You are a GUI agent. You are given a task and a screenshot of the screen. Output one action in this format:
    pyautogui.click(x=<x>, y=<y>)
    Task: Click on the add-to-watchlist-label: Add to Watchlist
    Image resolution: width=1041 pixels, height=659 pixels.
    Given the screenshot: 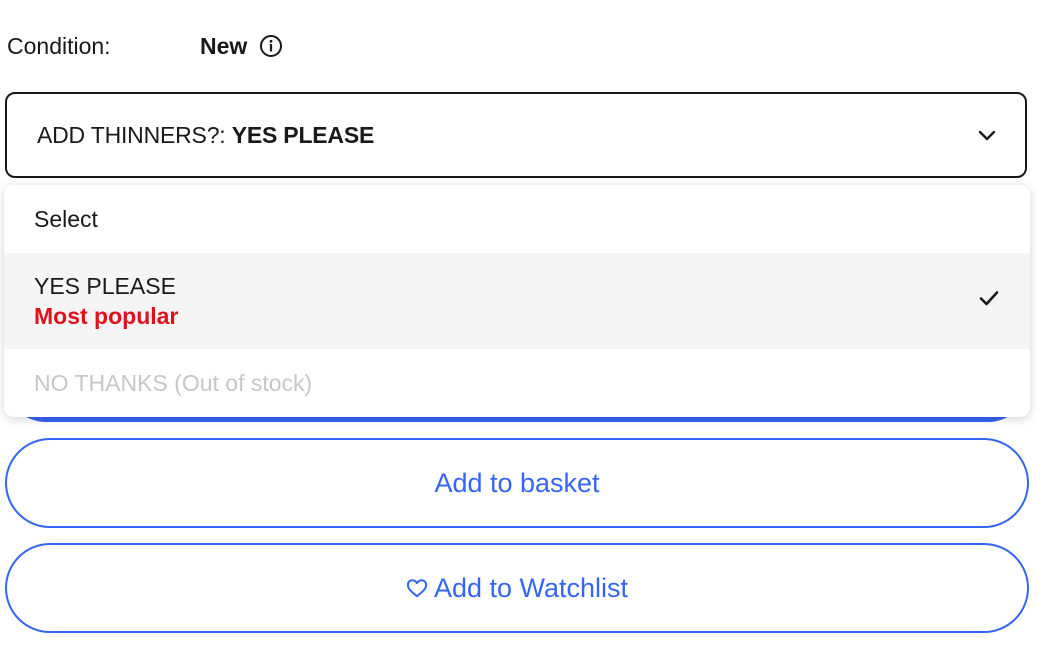 What is the action you would take?
    pyautogui.click(x=531, y=587)
    